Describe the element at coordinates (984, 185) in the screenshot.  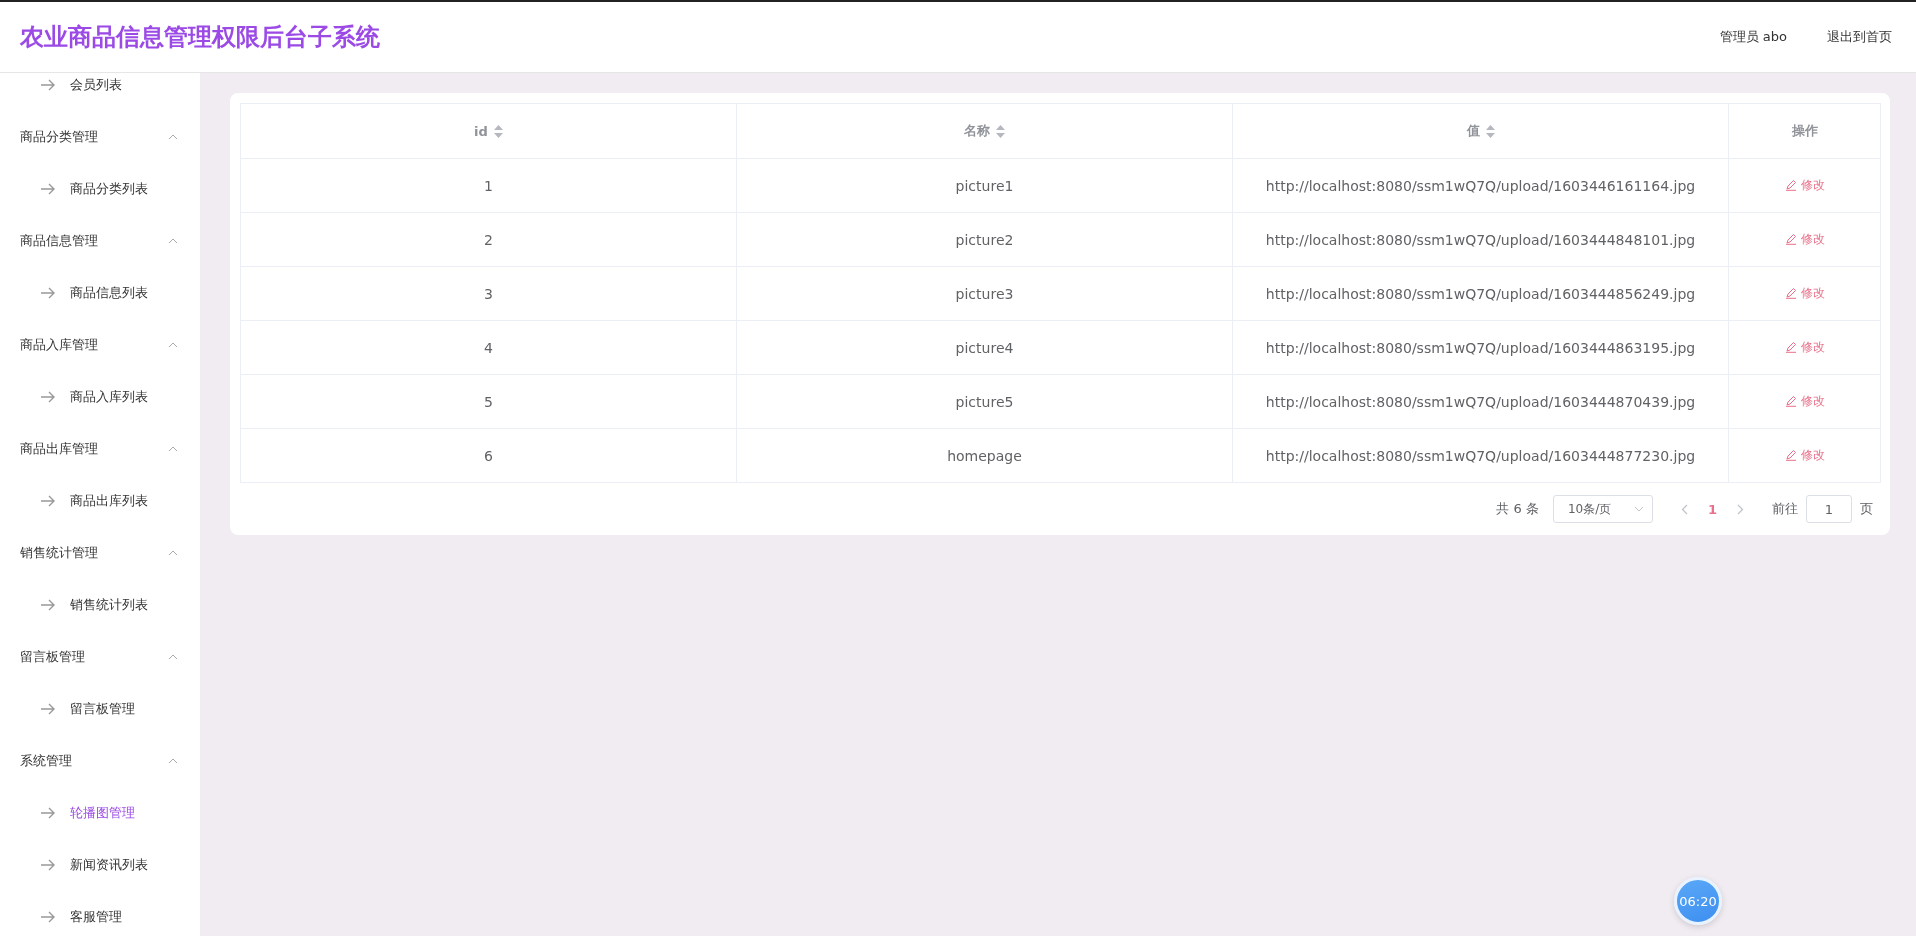
I see `table-cell: picture1` at that location.